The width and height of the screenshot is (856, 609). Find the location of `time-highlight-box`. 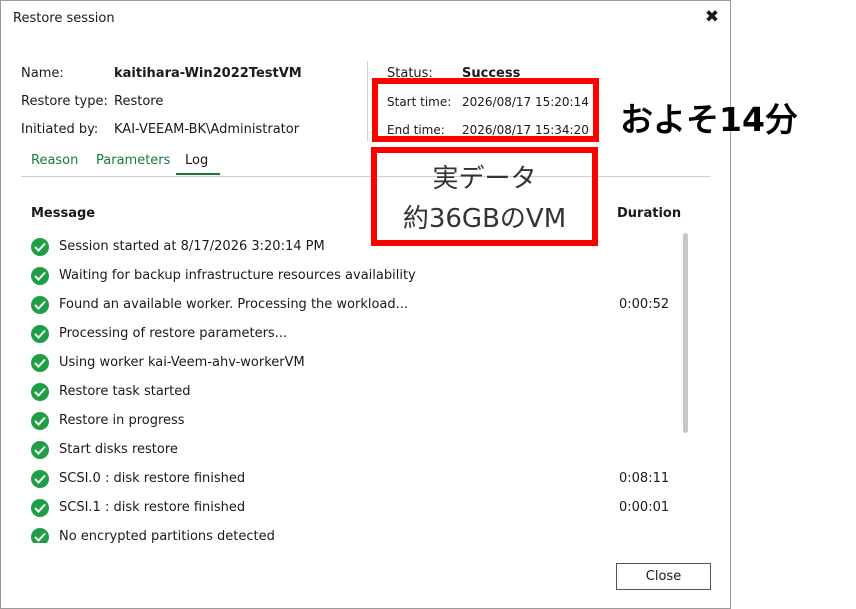

time-highlight-box is located at coordinates (485, 110).